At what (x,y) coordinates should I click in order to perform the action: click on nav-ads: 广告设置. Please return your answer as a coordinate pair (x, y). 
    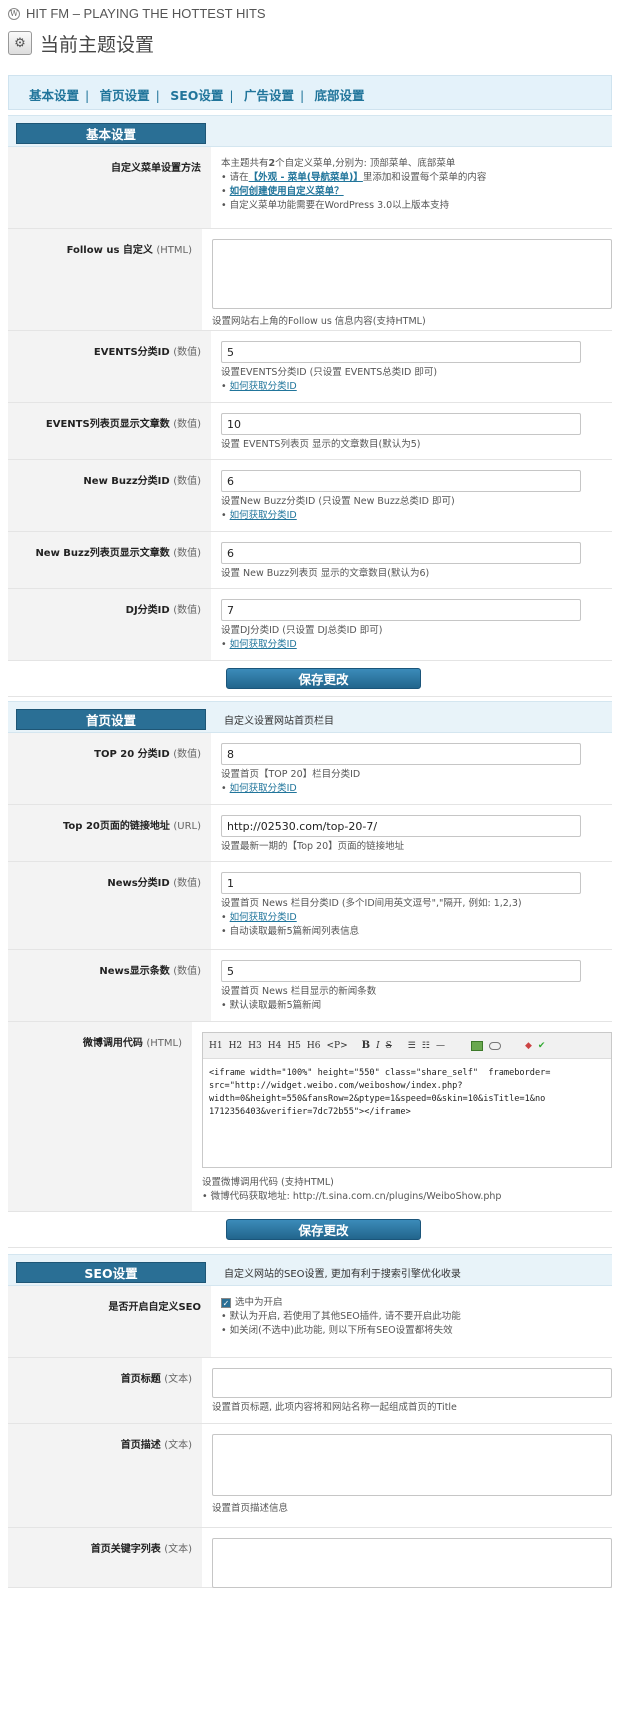
    Looking at the image, I should click on (269, 95).